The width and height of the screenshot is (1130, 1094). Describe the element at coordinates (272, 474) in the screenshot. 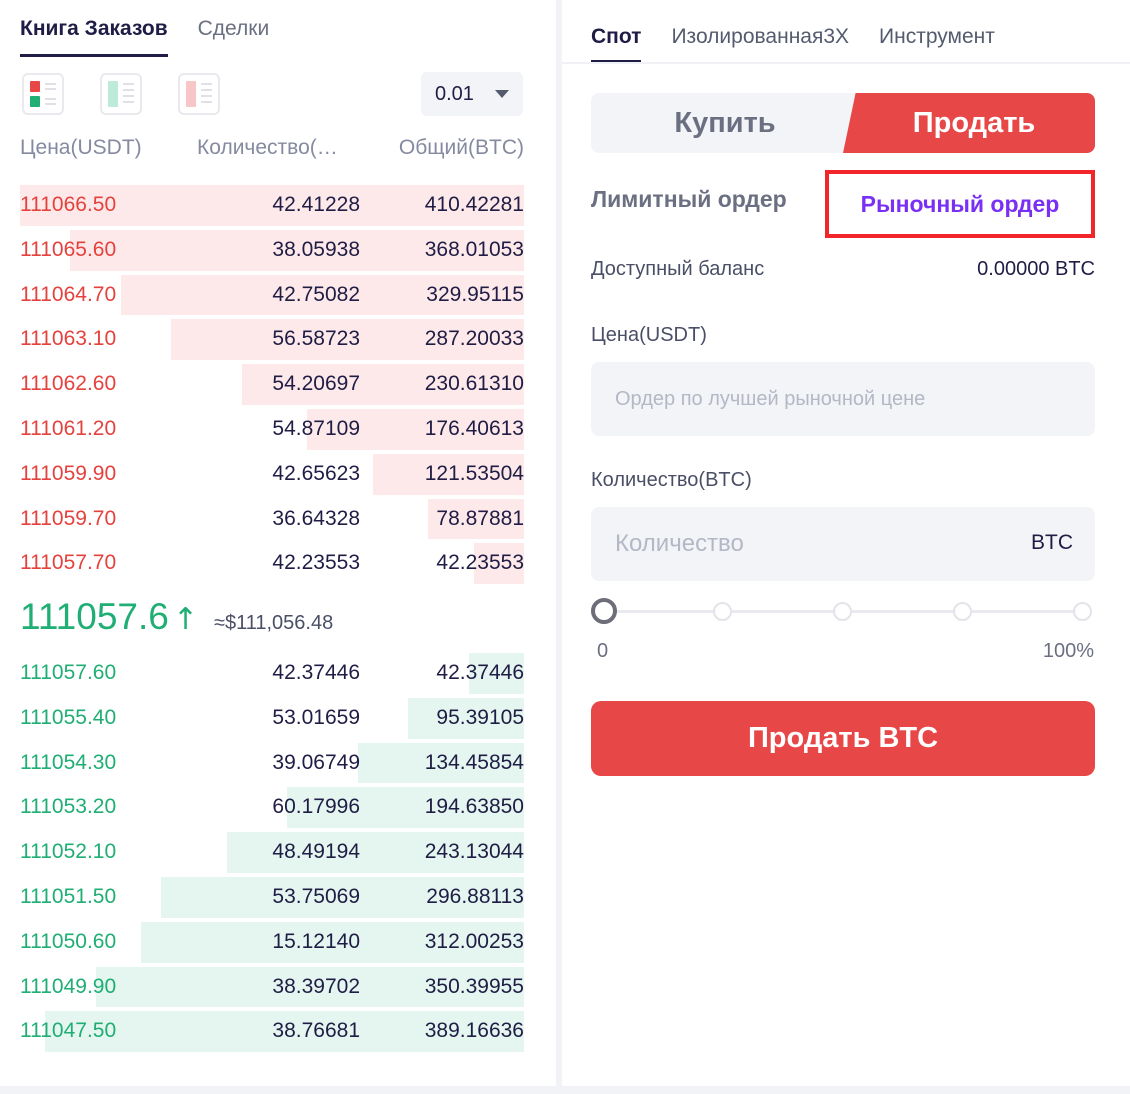

I see `asks-row: 111059.90 42.65623 121.53504` at that location.